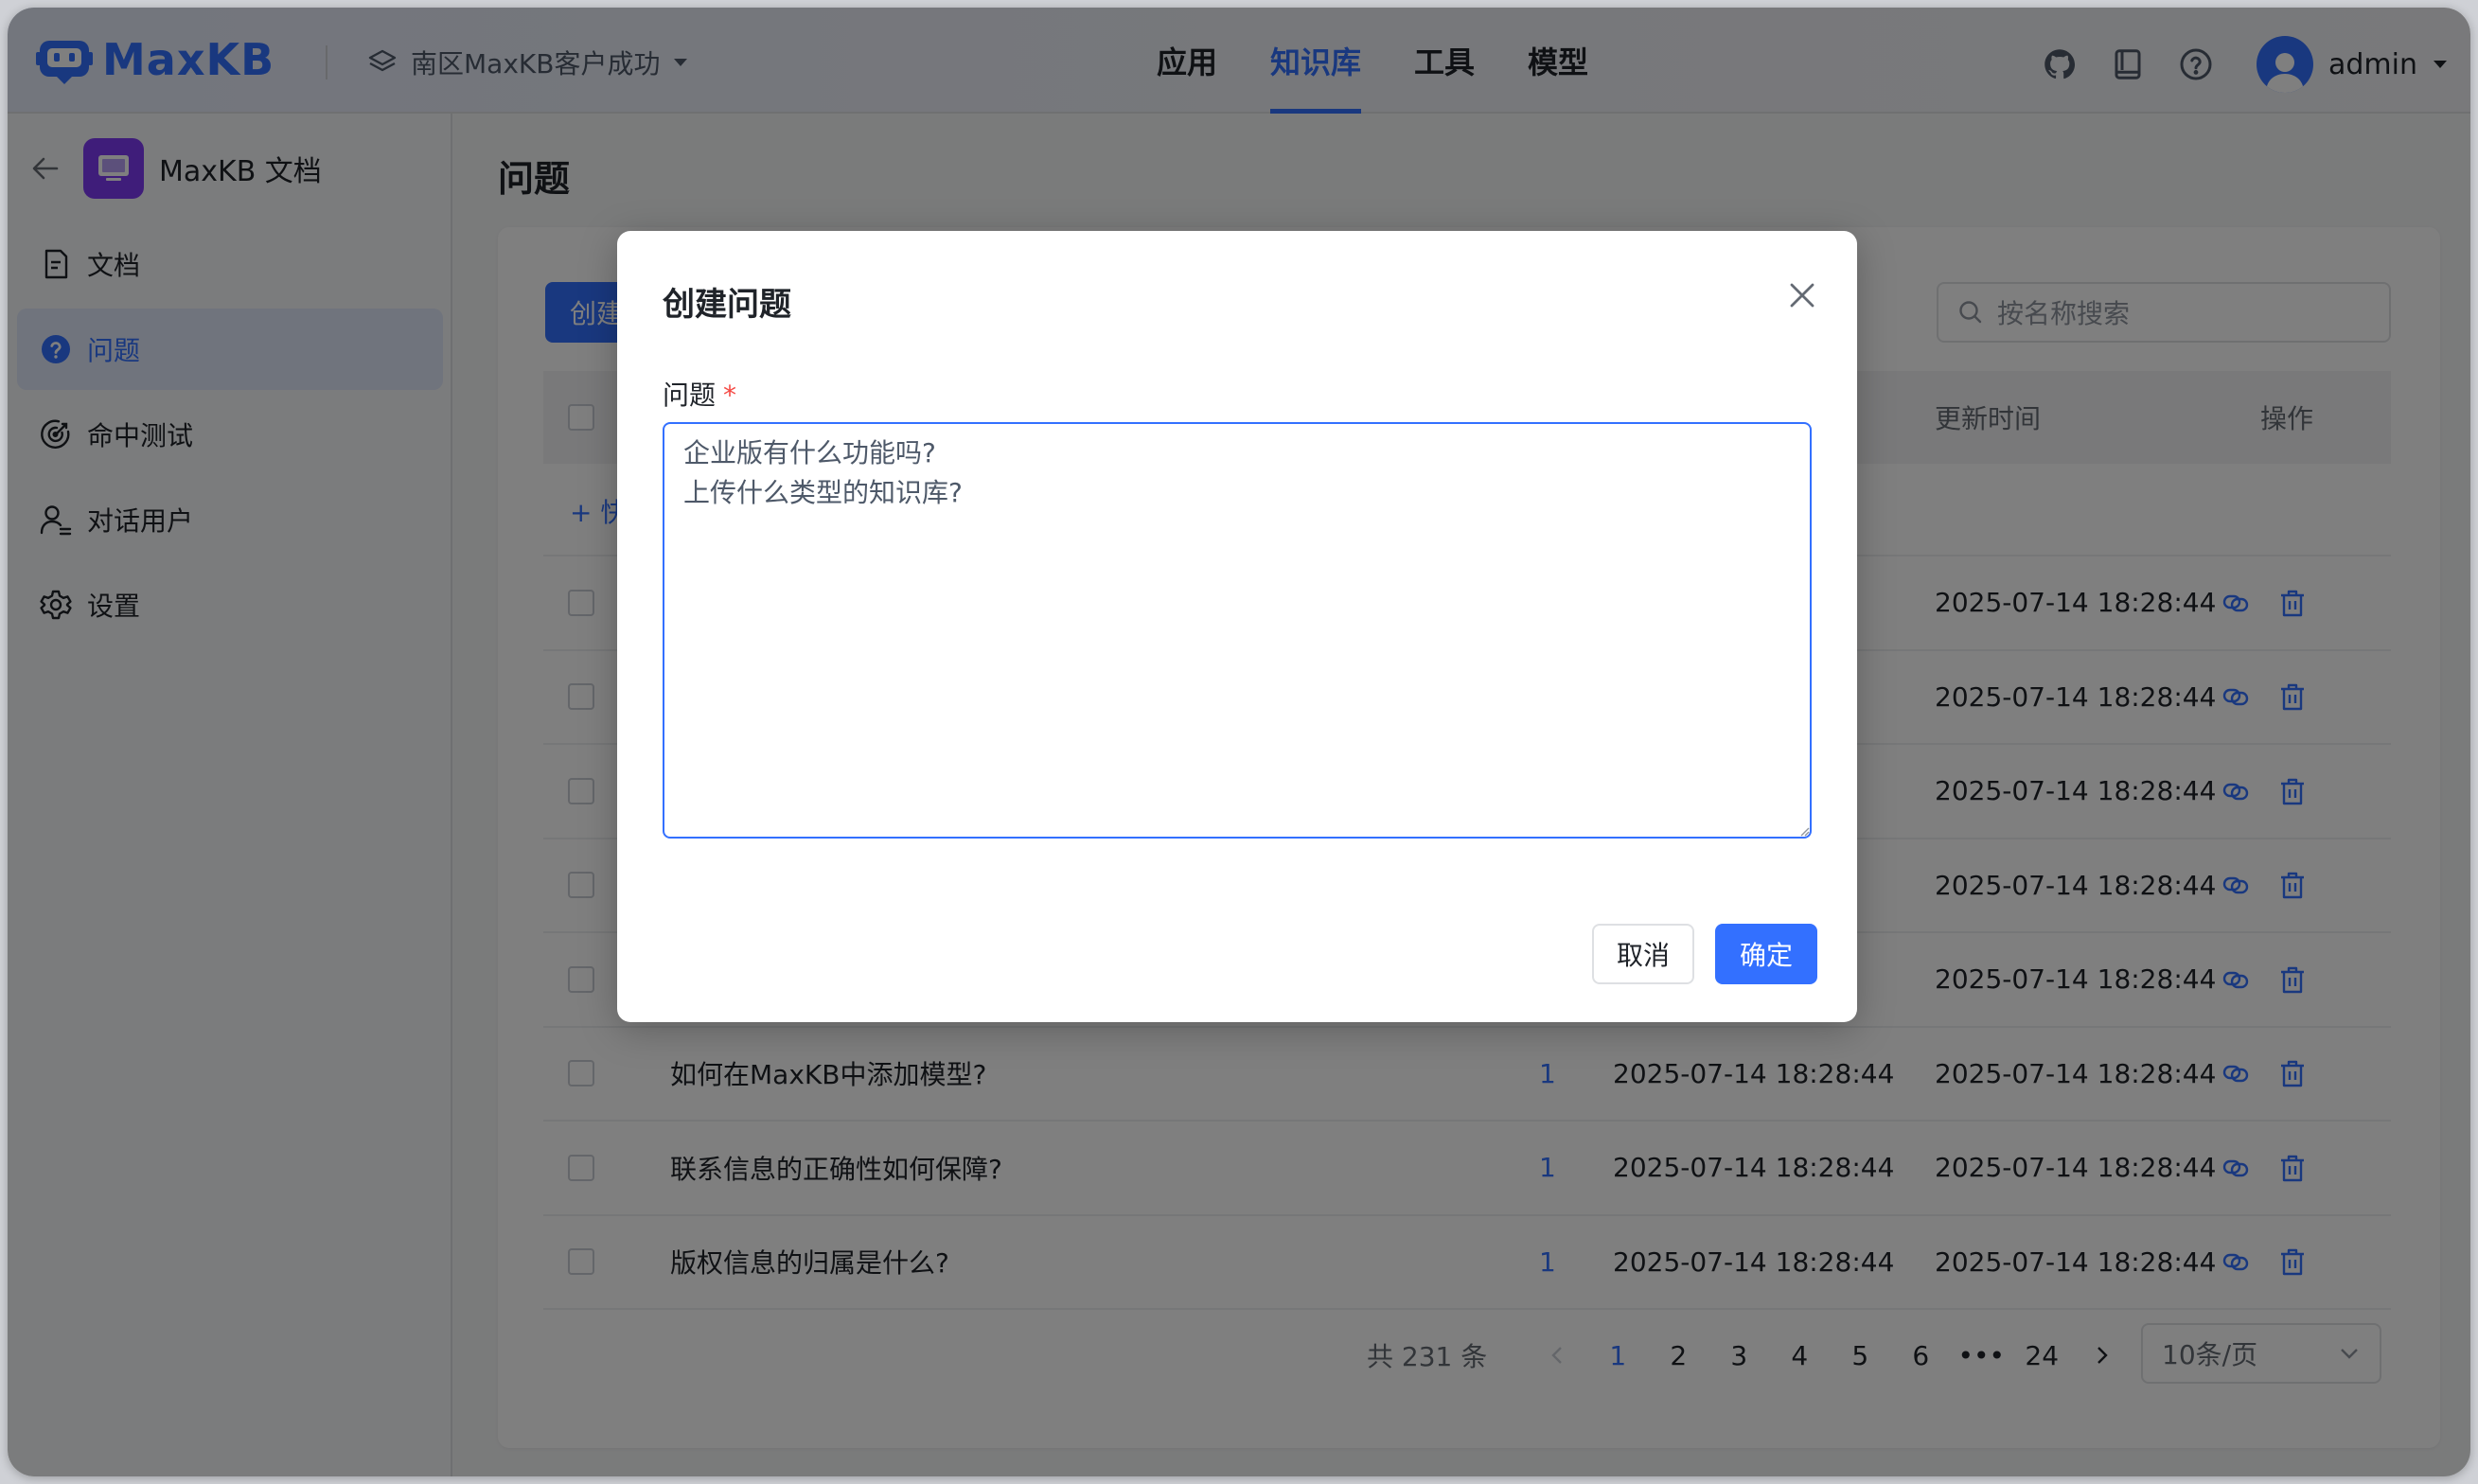 The width and height of the screenshot is (2478, 1484). I want to click on question-textarea, so click(1237, 630).